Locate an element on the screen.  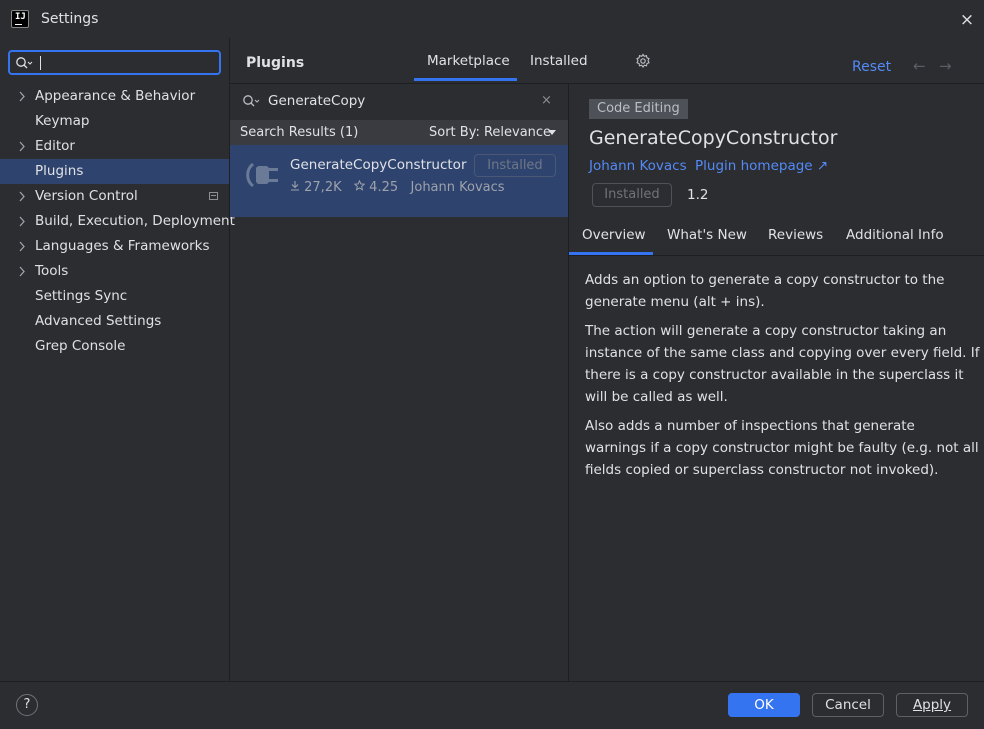
back-arrow-icon: ← is located at coordinates (919, 66).